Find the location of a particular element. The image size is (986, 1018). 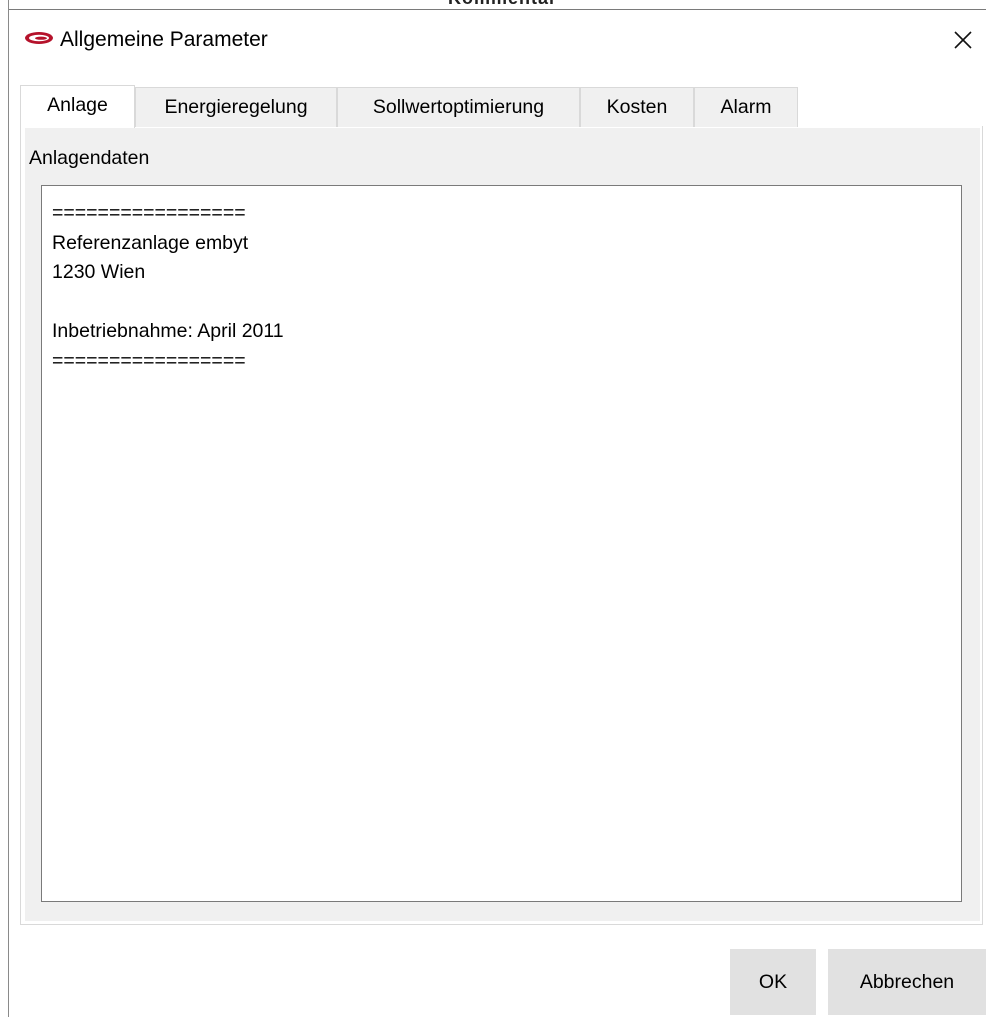

dialog-title: Allgemeine Parameter is located at coordinates (164, 39).